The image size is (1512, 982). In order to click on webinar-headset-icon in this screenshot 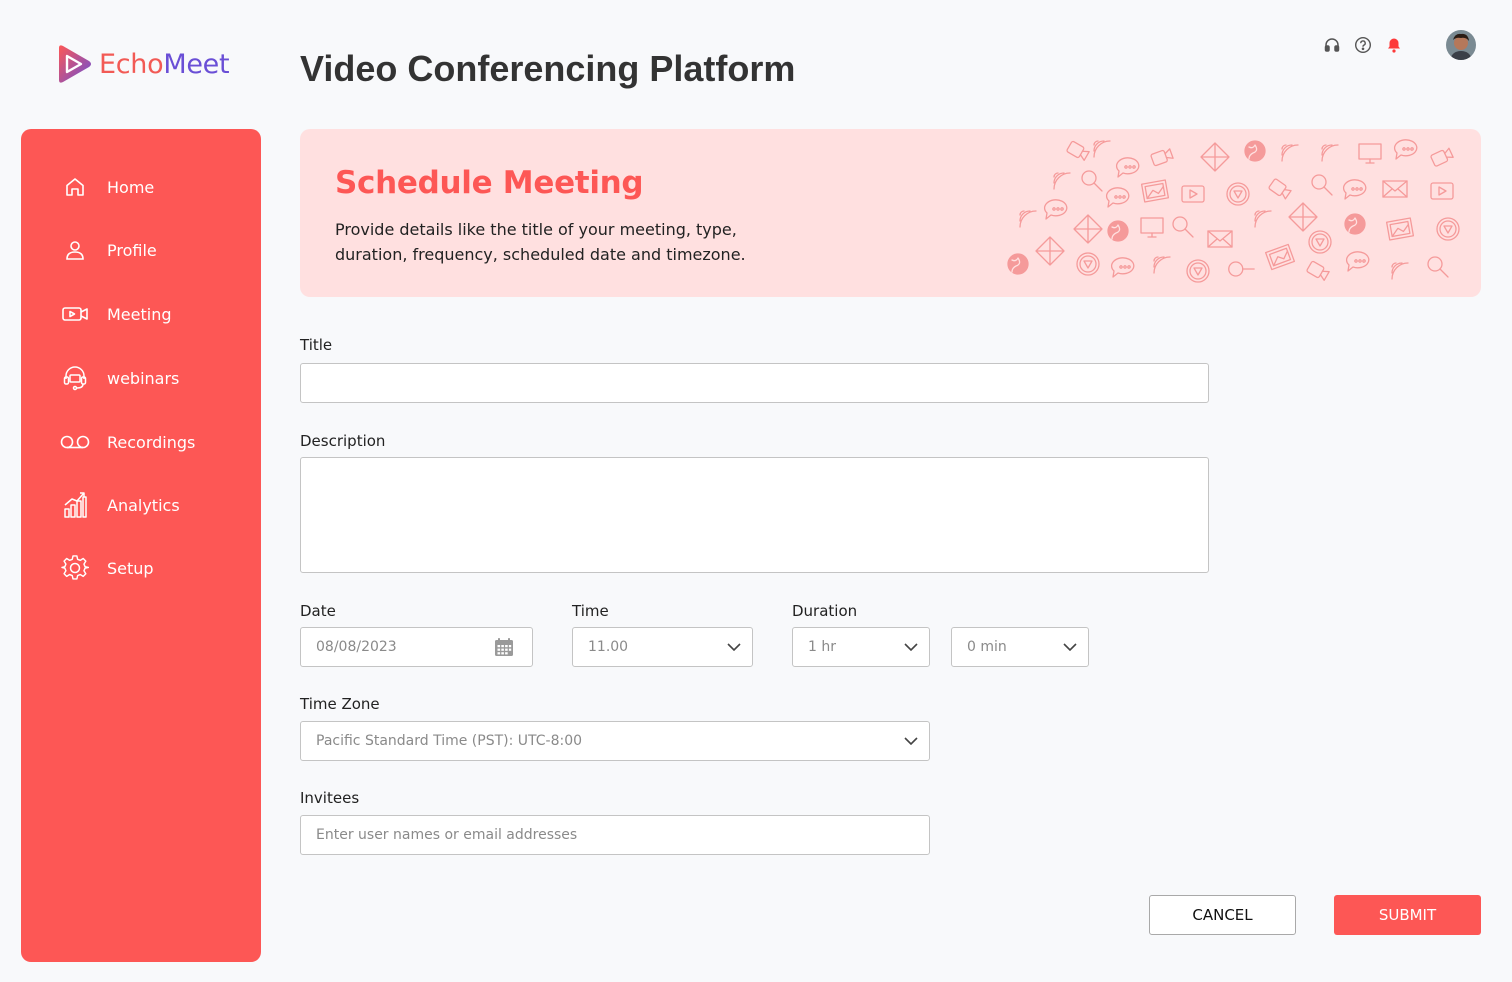, I will do `click(75, 378)`.